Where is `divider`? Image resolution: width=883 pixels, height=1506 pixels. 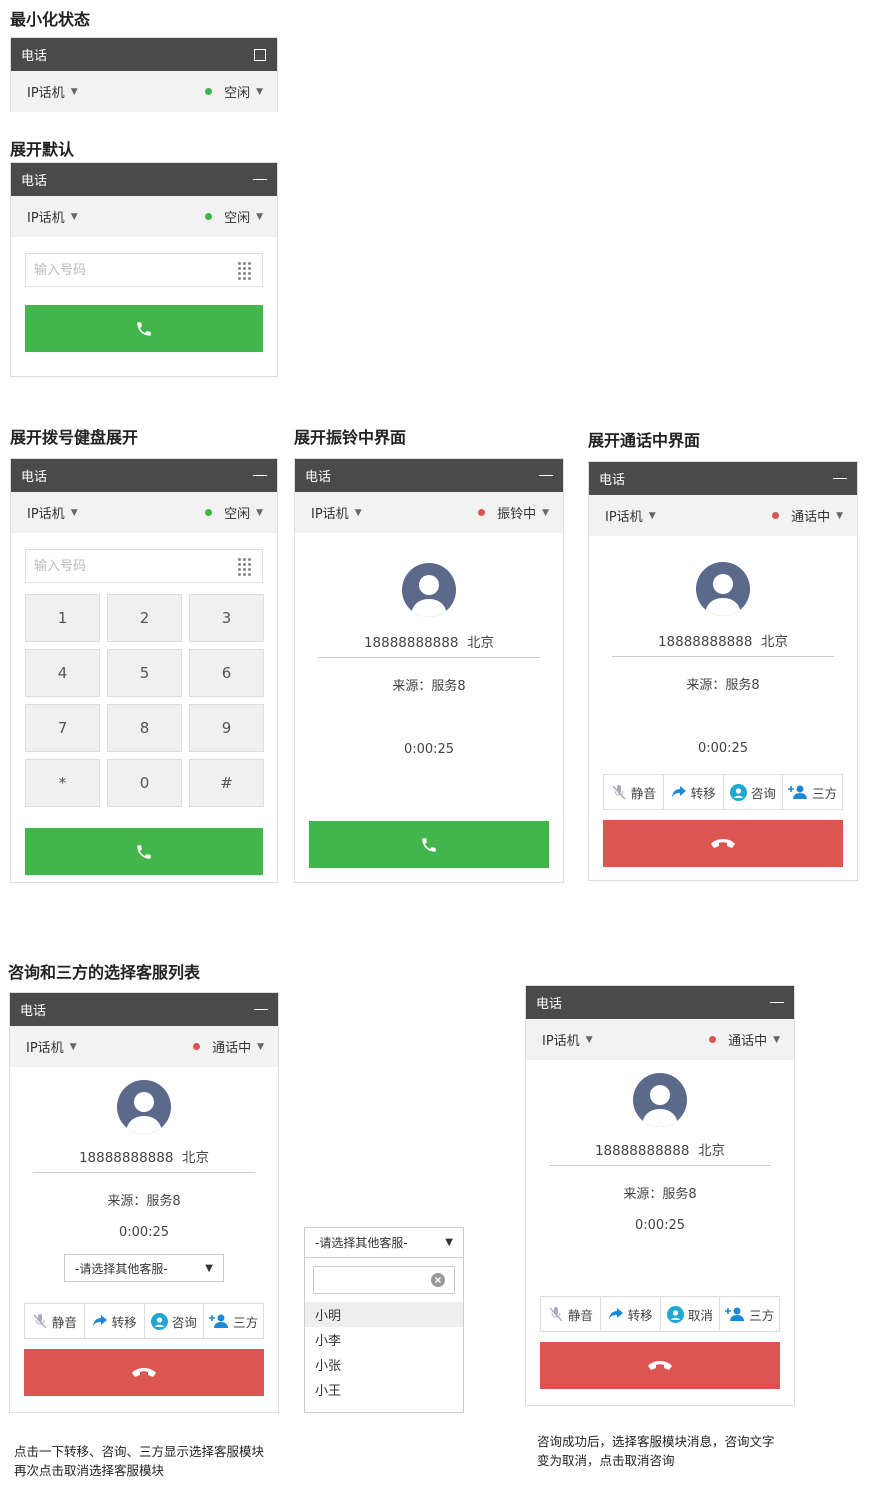
divider is located at coordinates (660, 1165).